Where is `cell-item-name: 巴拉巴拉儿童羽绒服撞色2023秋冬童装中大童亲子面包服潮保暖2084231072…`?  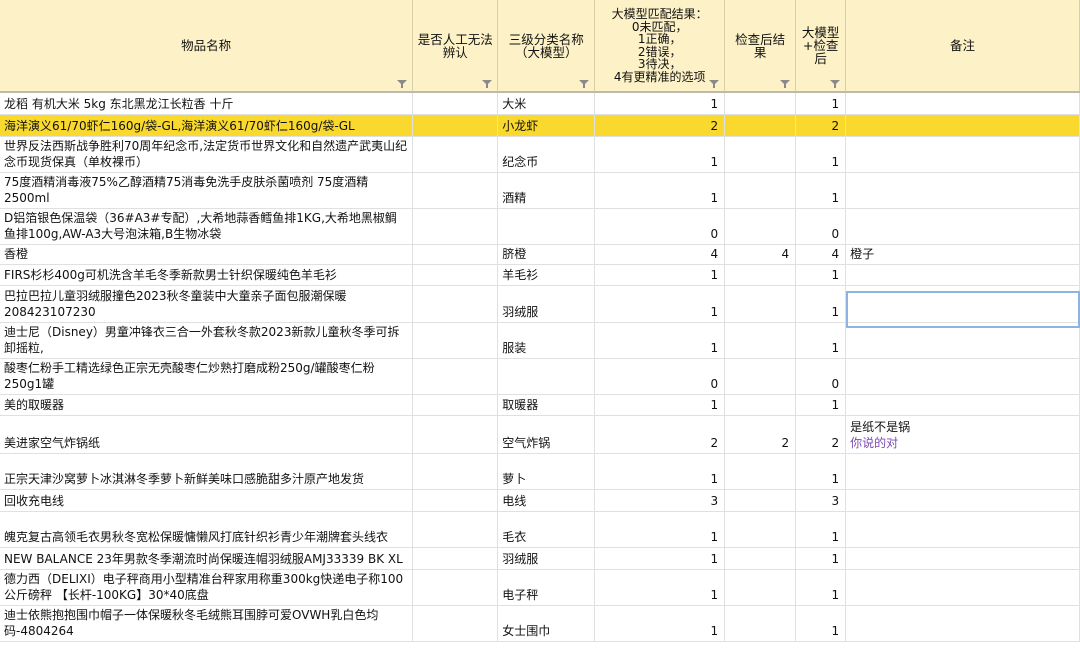
cell-item-name: 巴拉巴拉儿童羽绒服撞色2023秋冬童装中大童亲子面包服潮保暖2084231072… is located at coordinates (207, 304).